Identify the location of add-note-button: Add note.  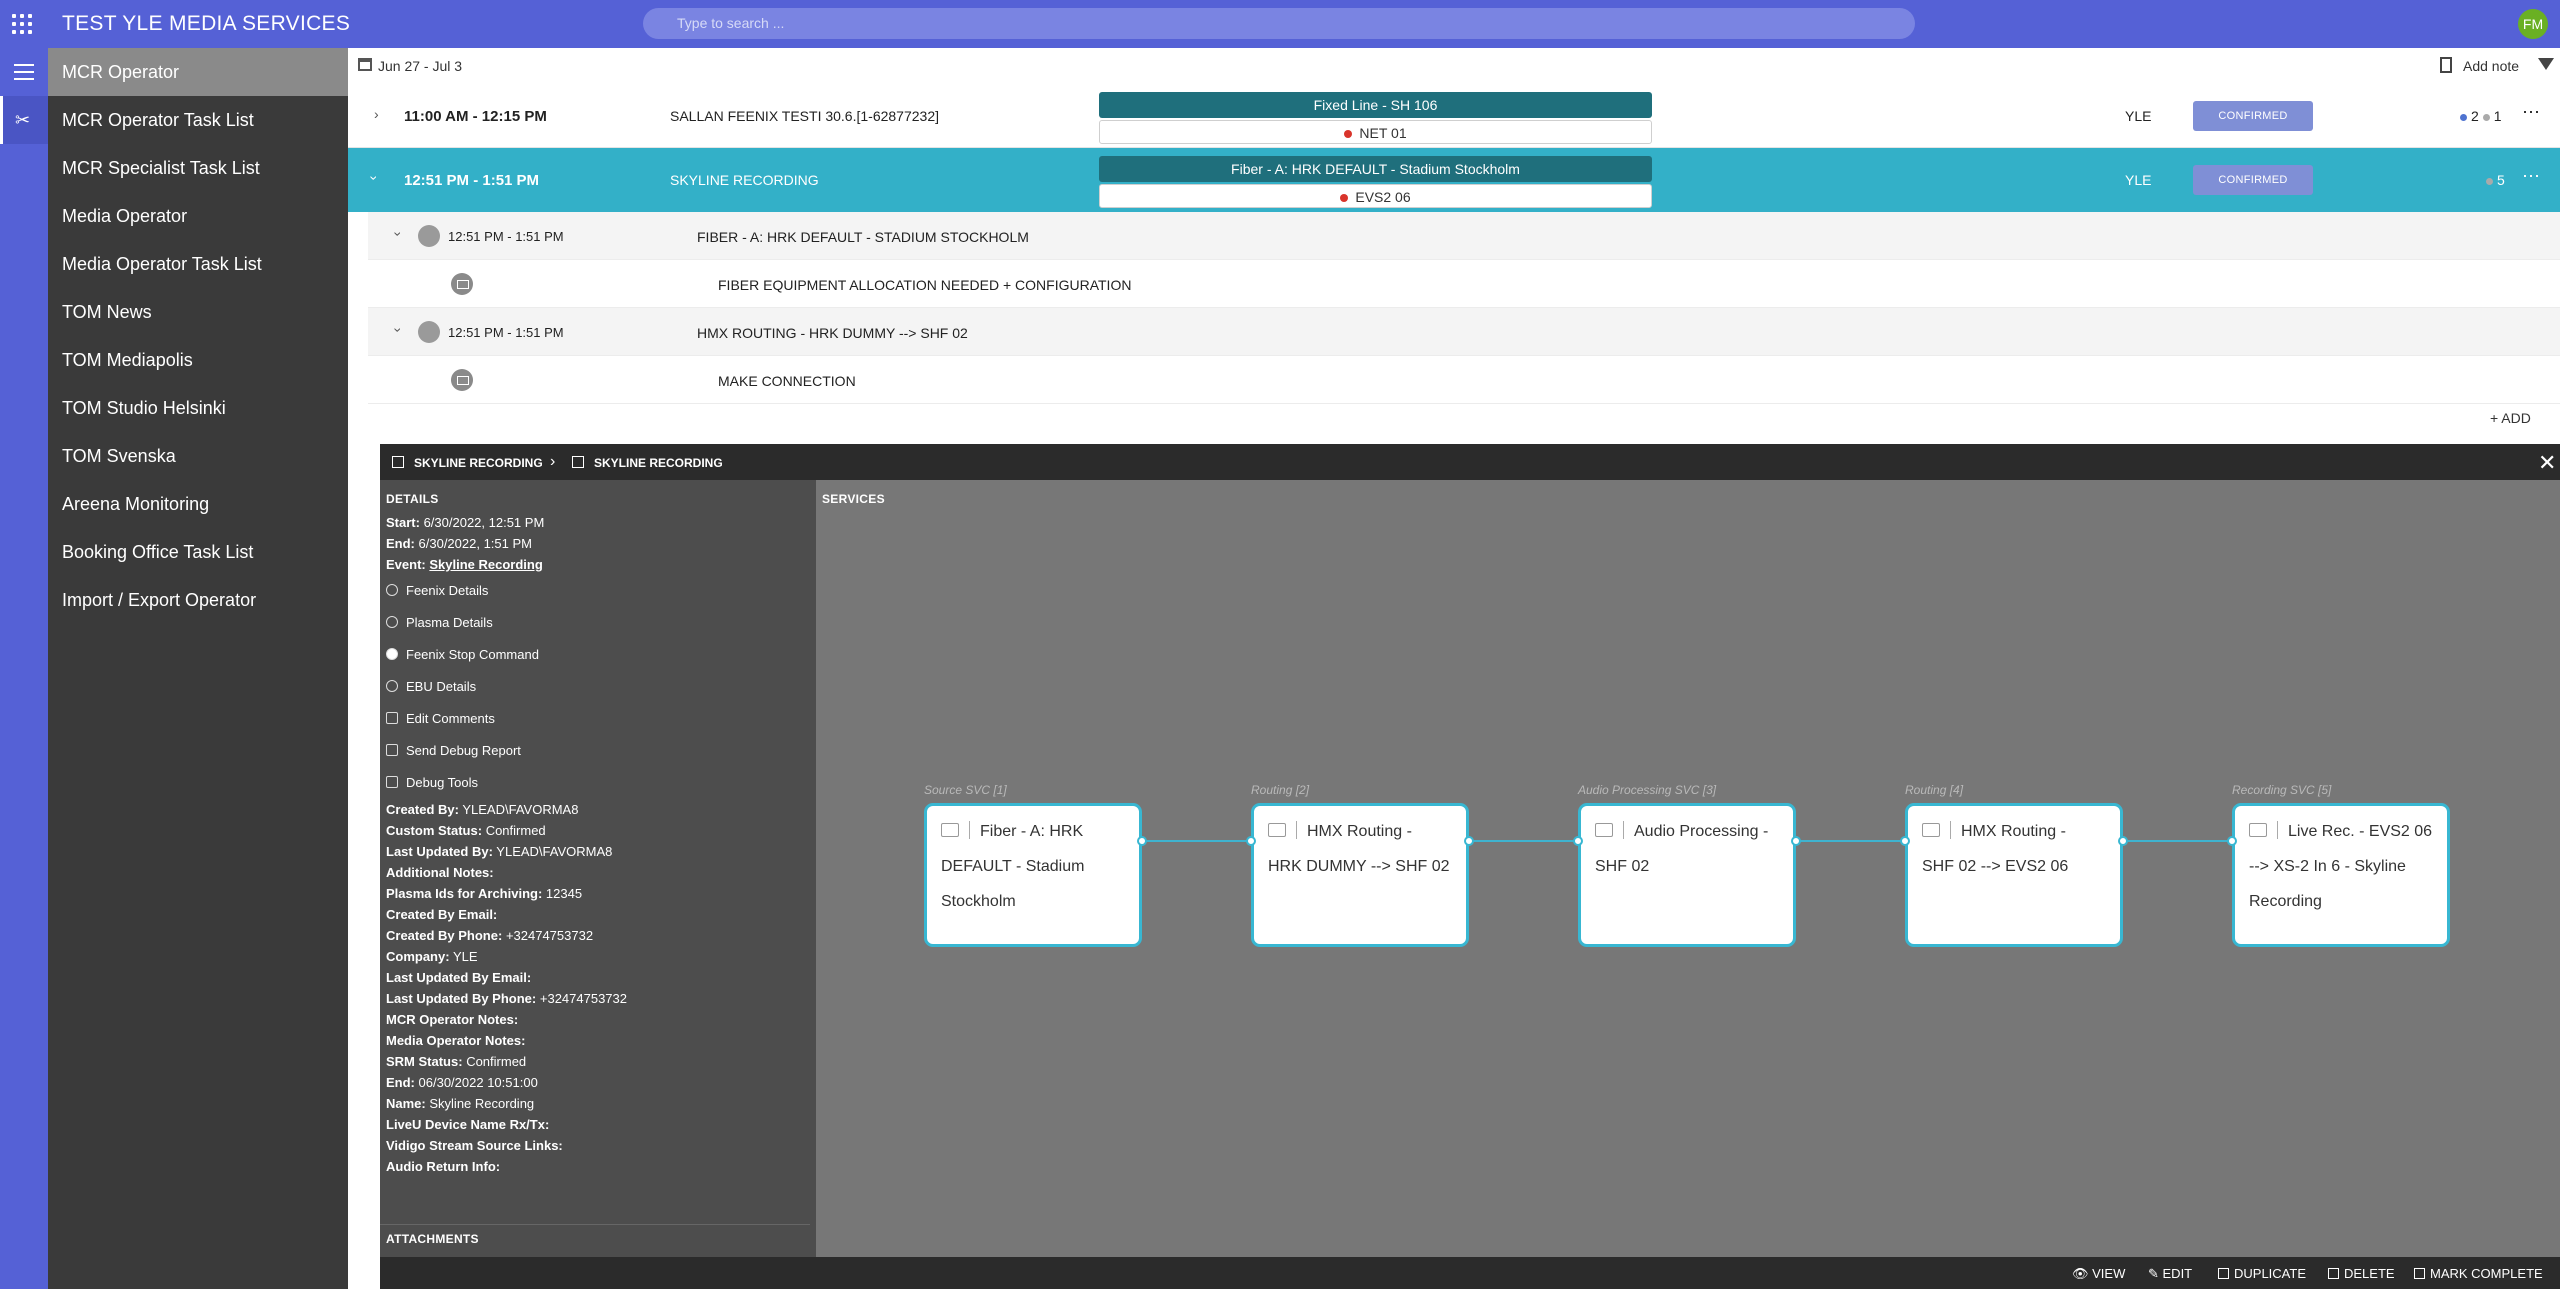
(2491, 66).